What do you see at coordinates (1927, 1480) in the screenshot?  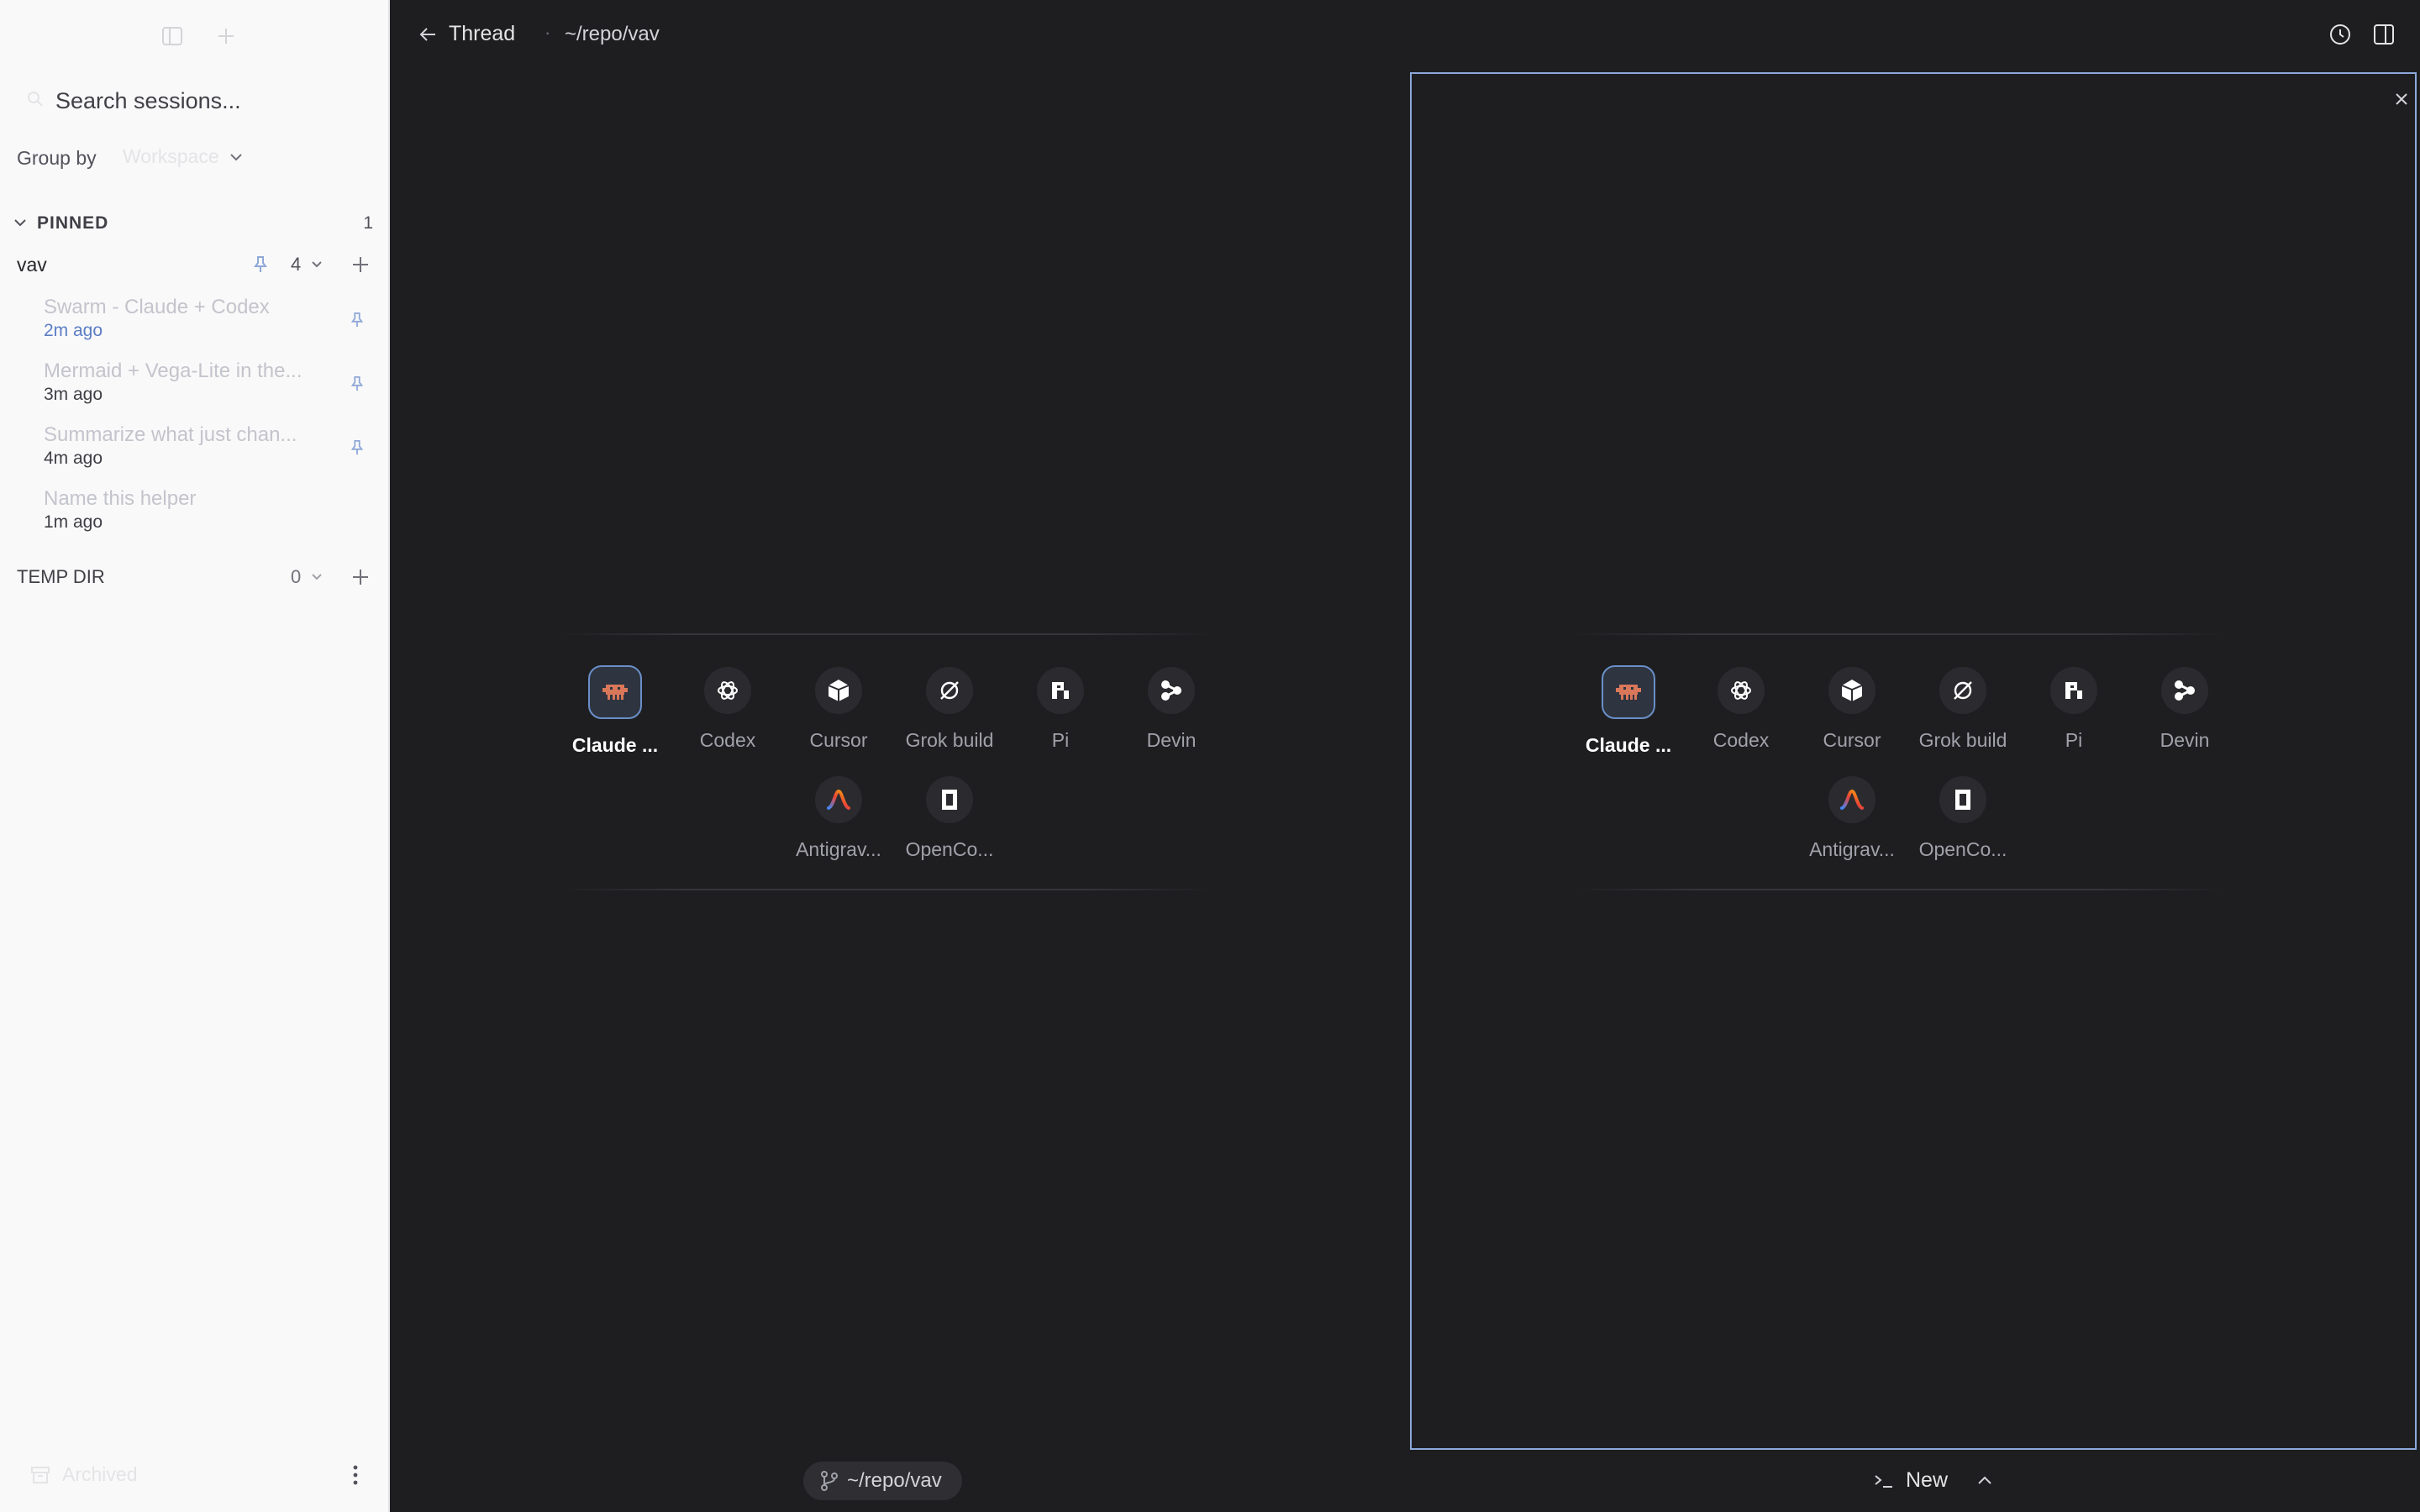 I see `new-label: New` at bounding box center [1927, 1480].